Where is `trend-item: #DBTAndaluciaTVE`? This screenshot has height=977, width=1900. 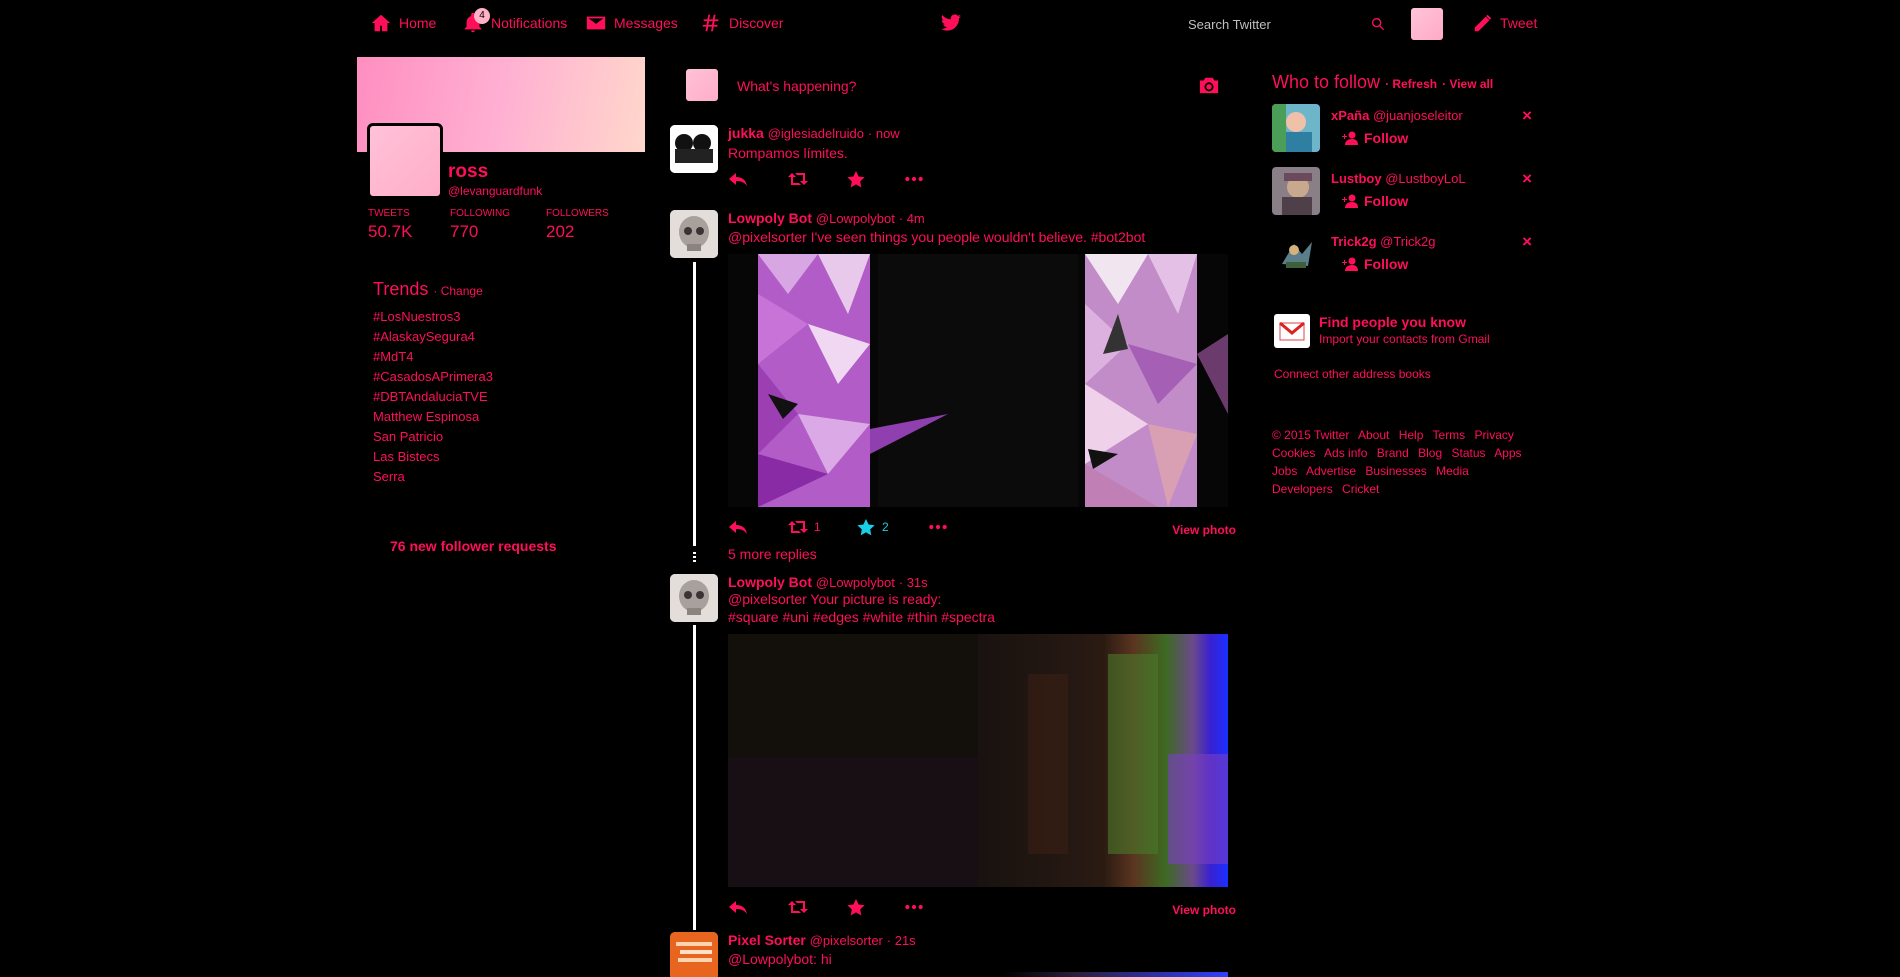
trend-item: #DBTAndaluciaTVE is located at coordinates (503, 397).